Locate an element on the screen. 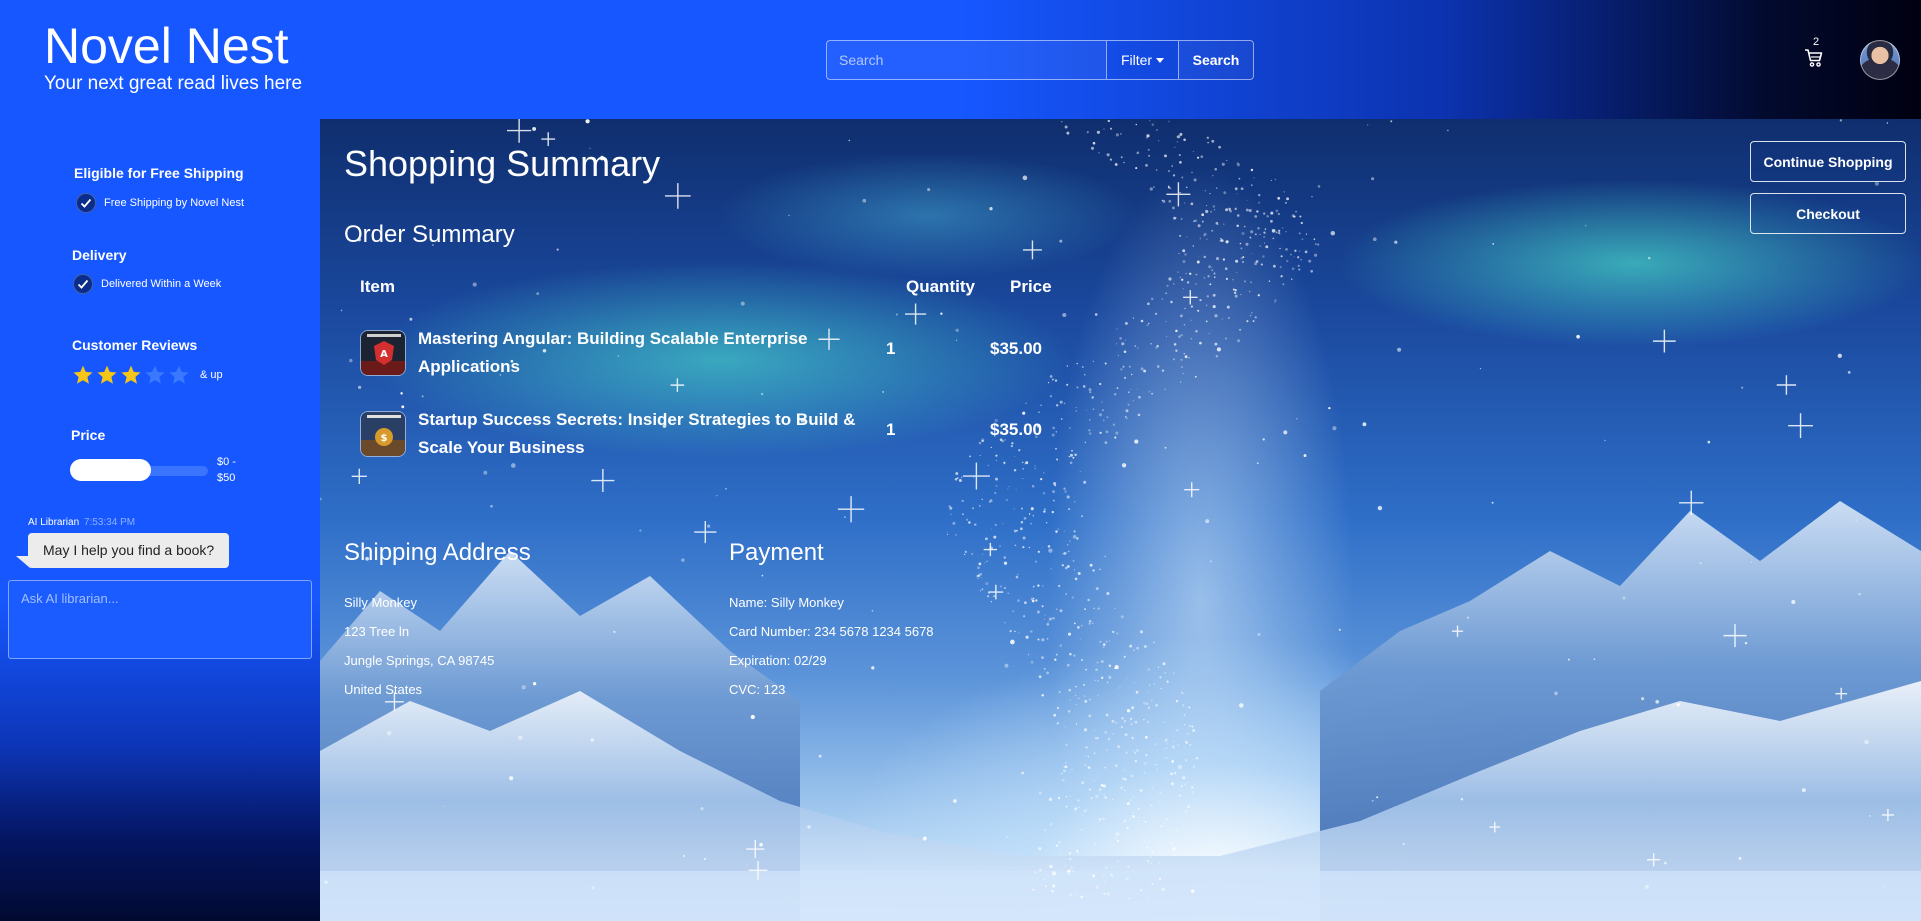  payment-line: Name: Silly Monkey is located at coordinates (786, 602).